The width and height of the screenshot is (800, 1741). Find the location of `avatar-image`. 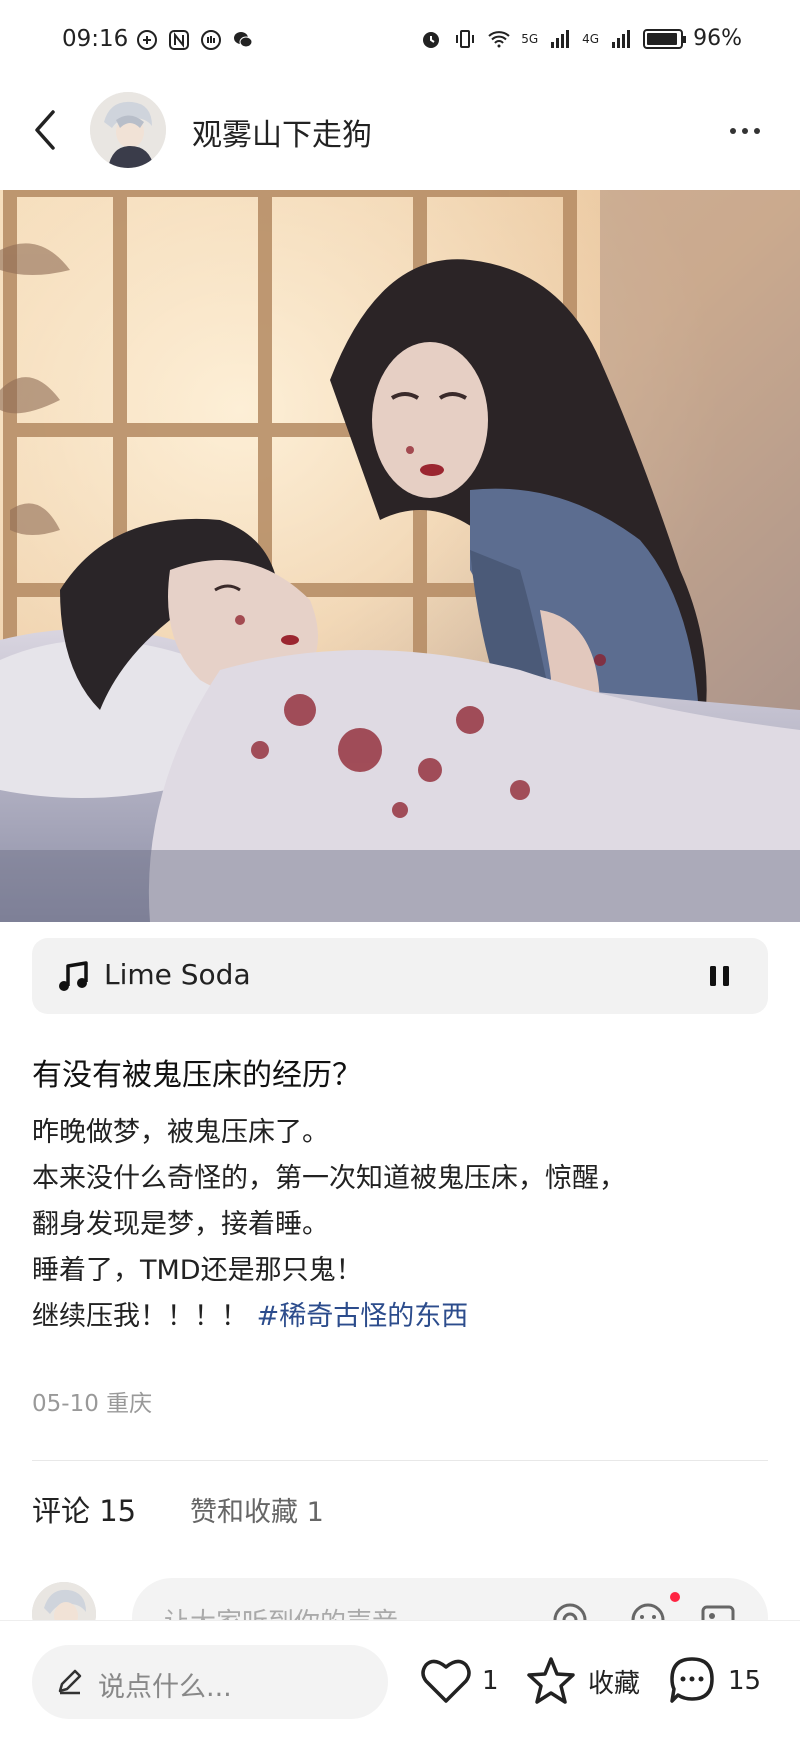

avatar-image is located at coordinates (128, 130).